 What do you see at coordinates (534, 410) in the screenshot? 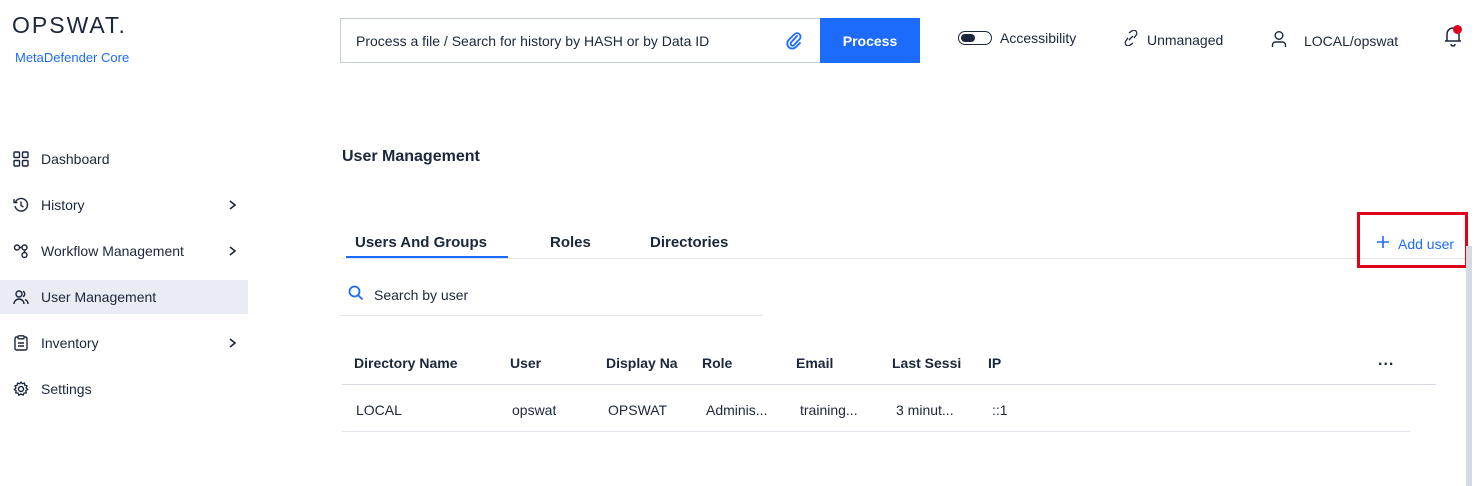
I see `cell-user: opswat` at bounding box center [534, 410].